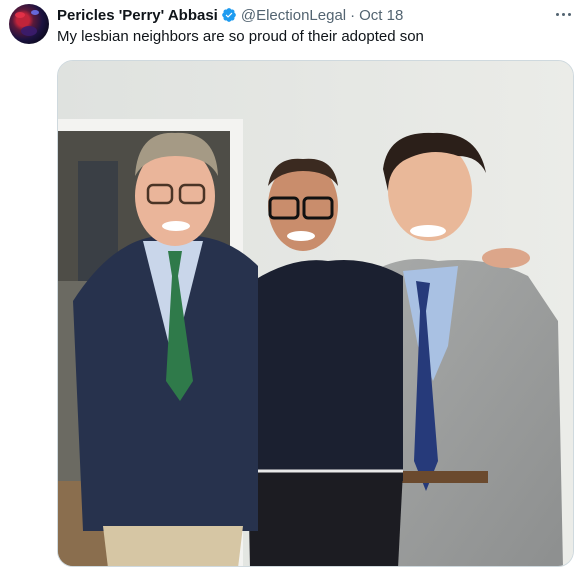 The image size is (581, 578). Describe the element at coordinates (563, 14) in the screenshot. I see `more-options-icon` at that location.